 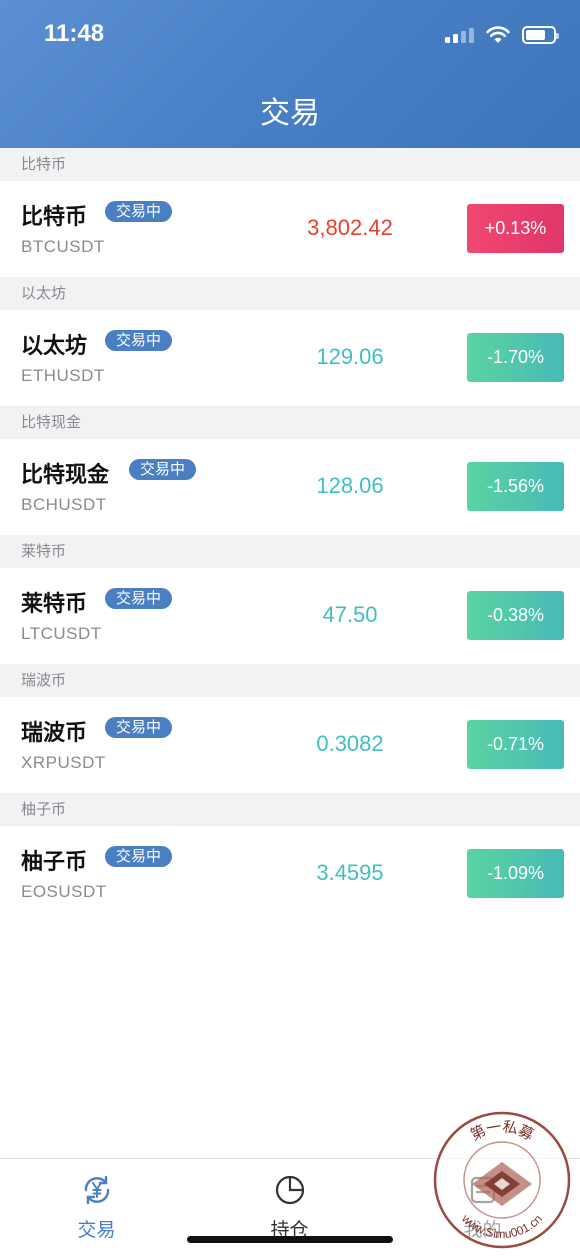 I want to click on asset-name: 莱特币, so click(x=54, y=604).